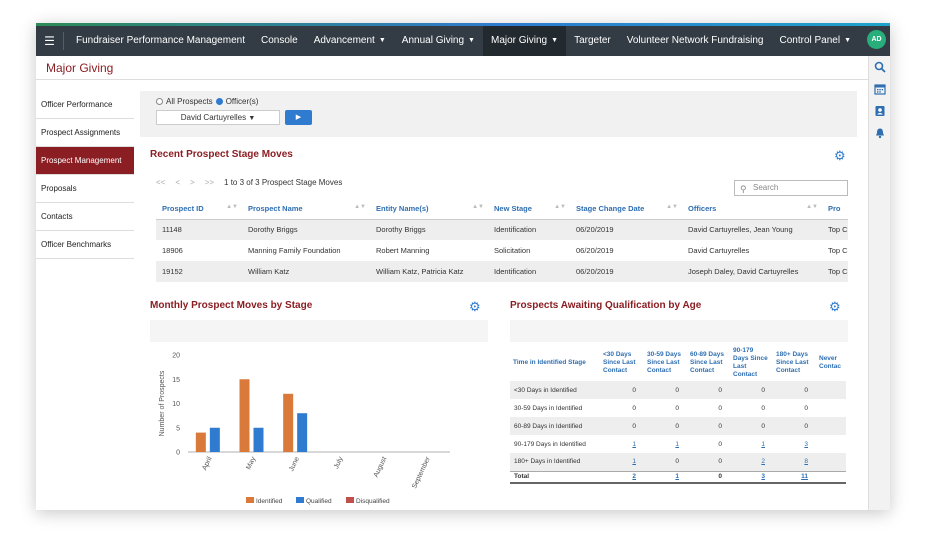 This screenshot has height=550, width=926. Describe the element at coordinates (708, 363) in the screenshot. I see `column-header: 60-89 Days Since Last Contact` at that location.